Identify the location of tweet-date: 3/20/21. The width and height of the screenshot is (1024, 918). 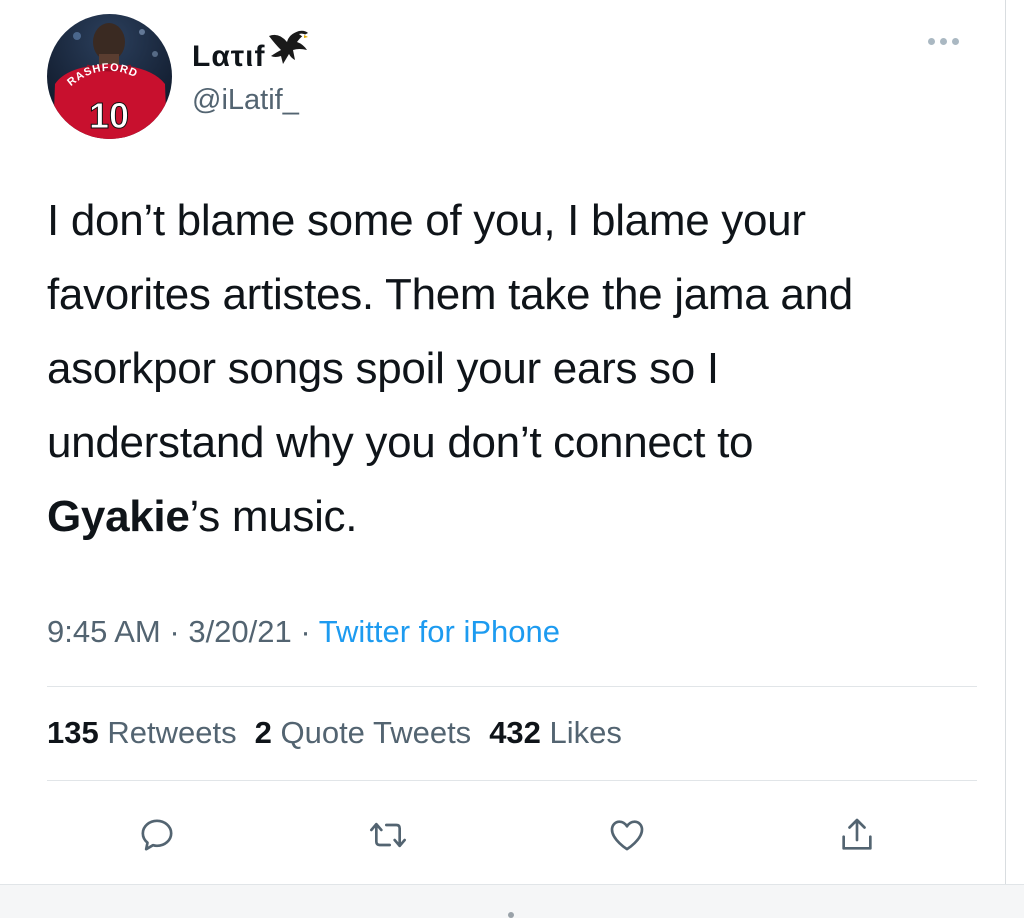
(239, 631).